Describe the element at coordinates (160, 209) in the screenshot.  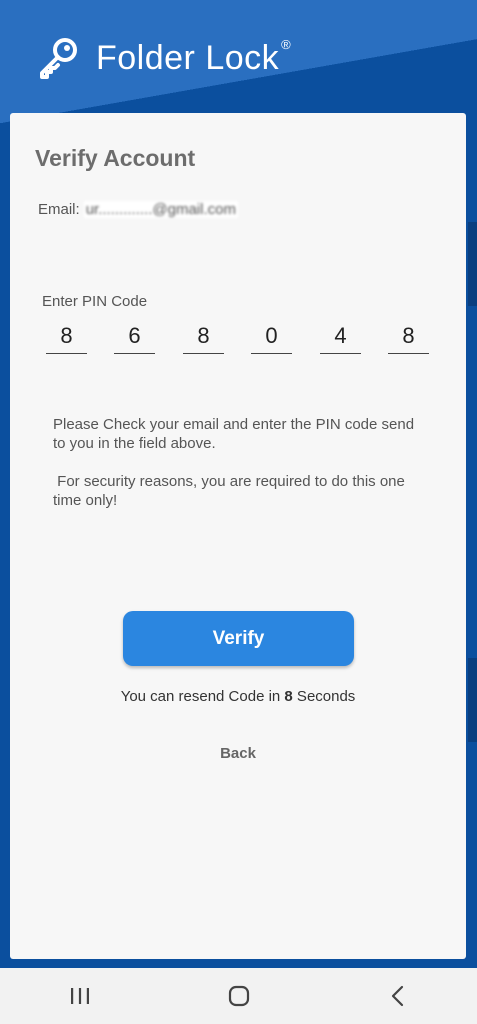
I see `email-value: ur.............@gmail.com` at that location.